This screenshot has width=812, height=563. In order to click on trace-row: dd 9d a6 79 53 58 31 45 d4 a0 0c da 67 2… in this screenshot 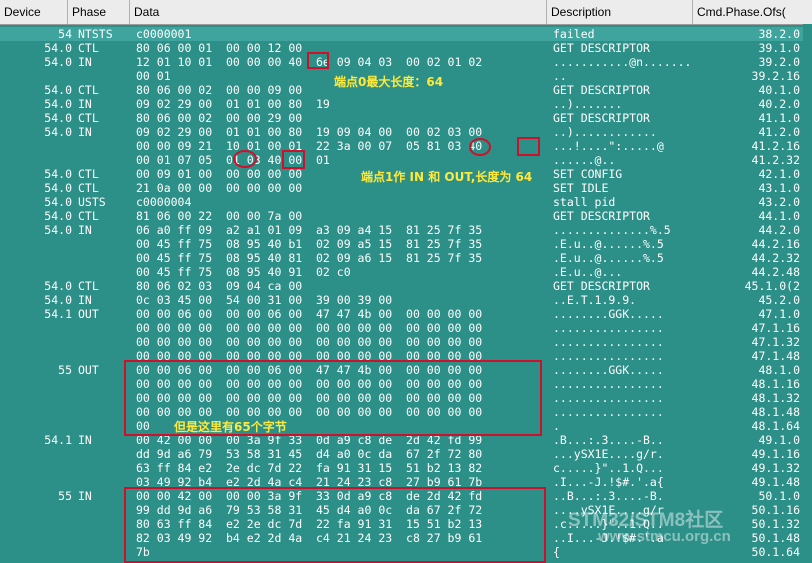, I will do `click(406, 454)`.